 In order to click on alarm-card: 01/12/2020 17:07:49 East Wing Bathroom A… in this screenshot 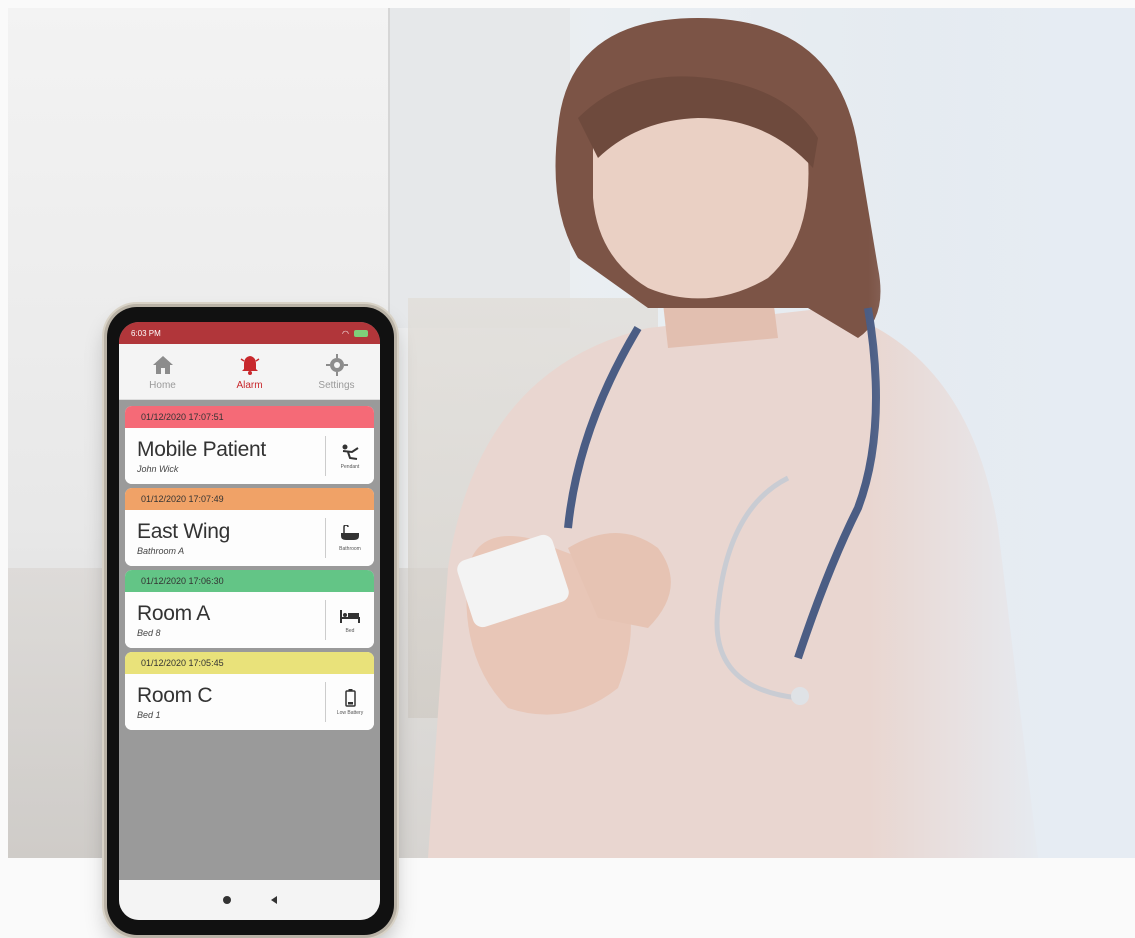, I will do `click(249, 527)`.